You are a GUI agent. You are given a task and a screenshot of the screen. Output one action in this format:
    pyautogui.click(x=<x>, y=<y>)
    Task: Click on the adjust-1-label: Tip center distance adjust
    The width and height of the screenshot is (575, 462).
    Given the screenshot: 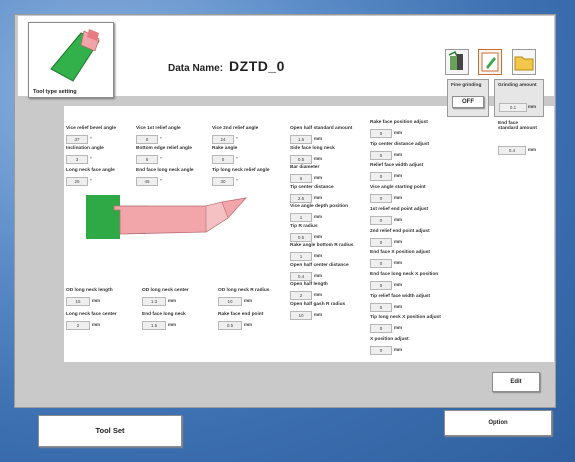 What is the action you would take?
    pyautogui.click(x=400, y=144)
    